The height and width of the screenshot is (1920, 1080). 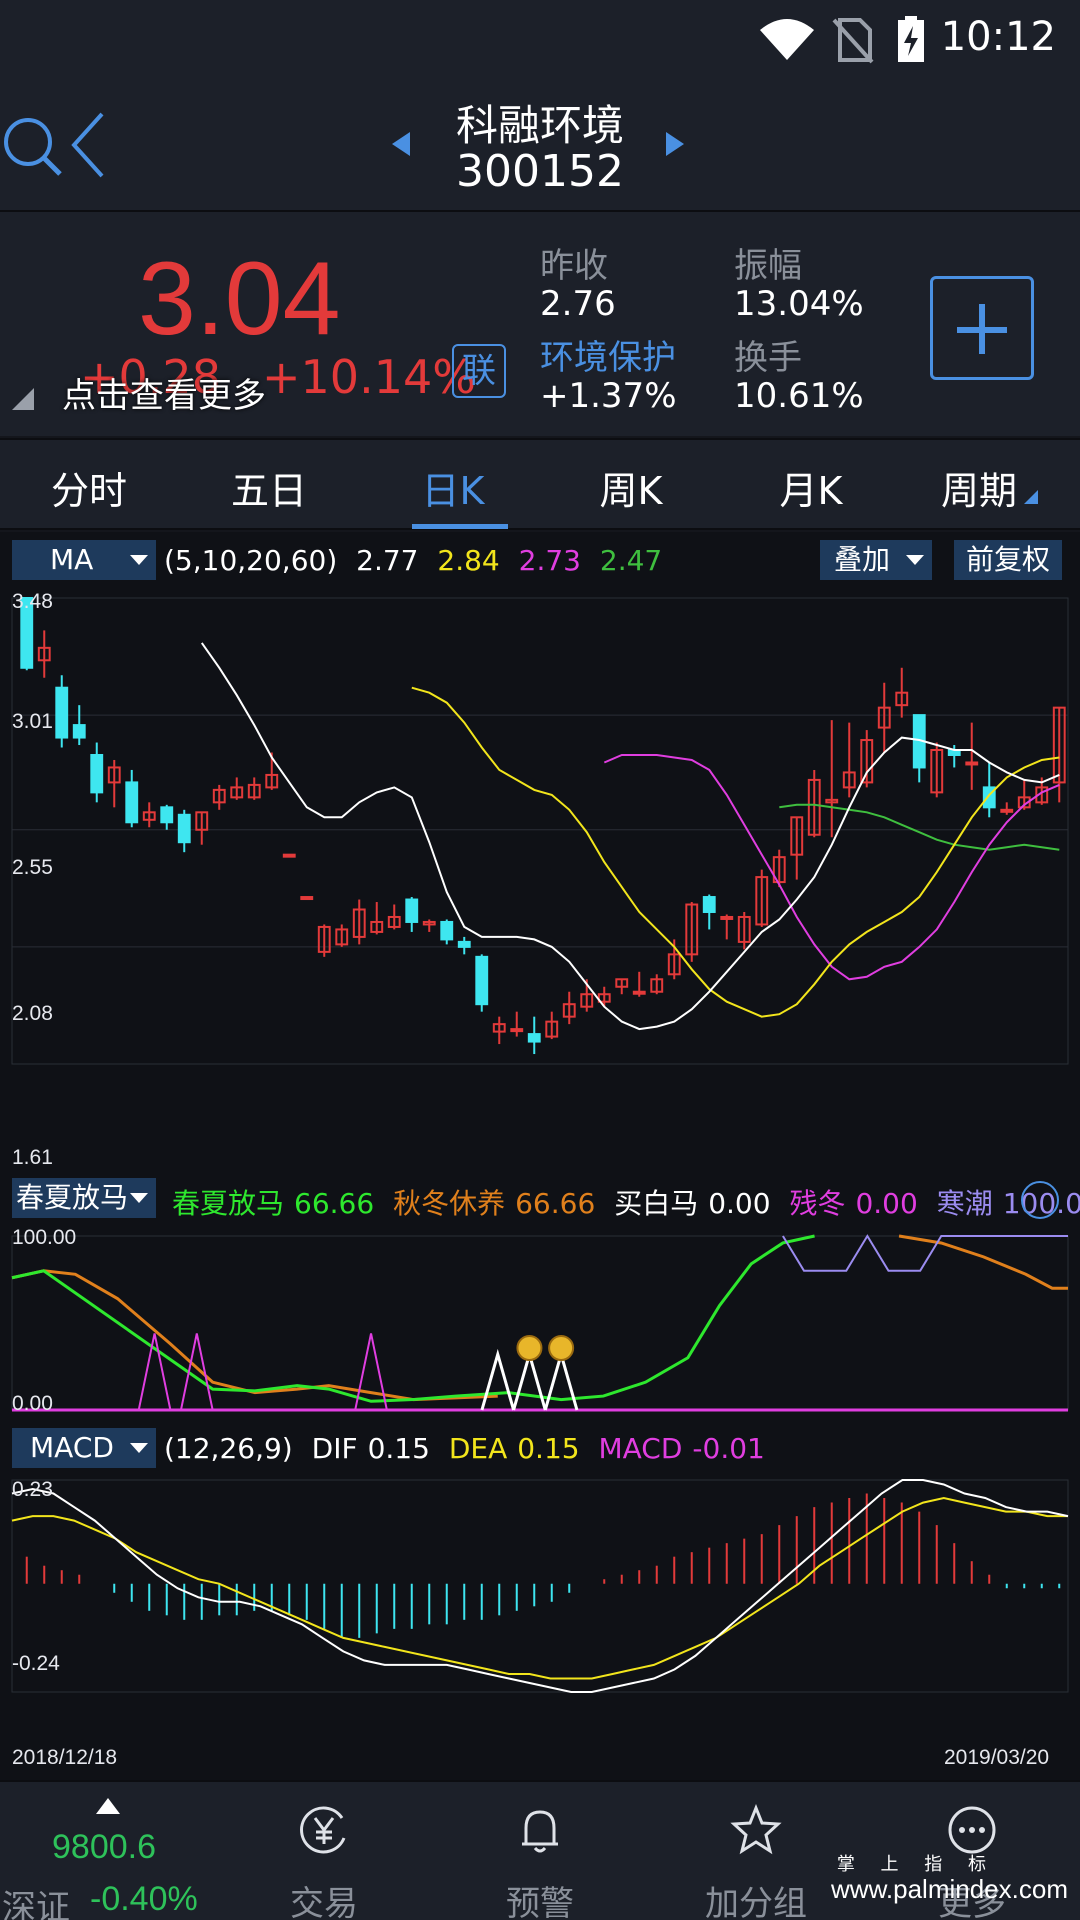 What do you see at coordinates (65, 1757) in the screenshot?
I see `date-start: 2018/12/18` at bounding box center [65, 1757].